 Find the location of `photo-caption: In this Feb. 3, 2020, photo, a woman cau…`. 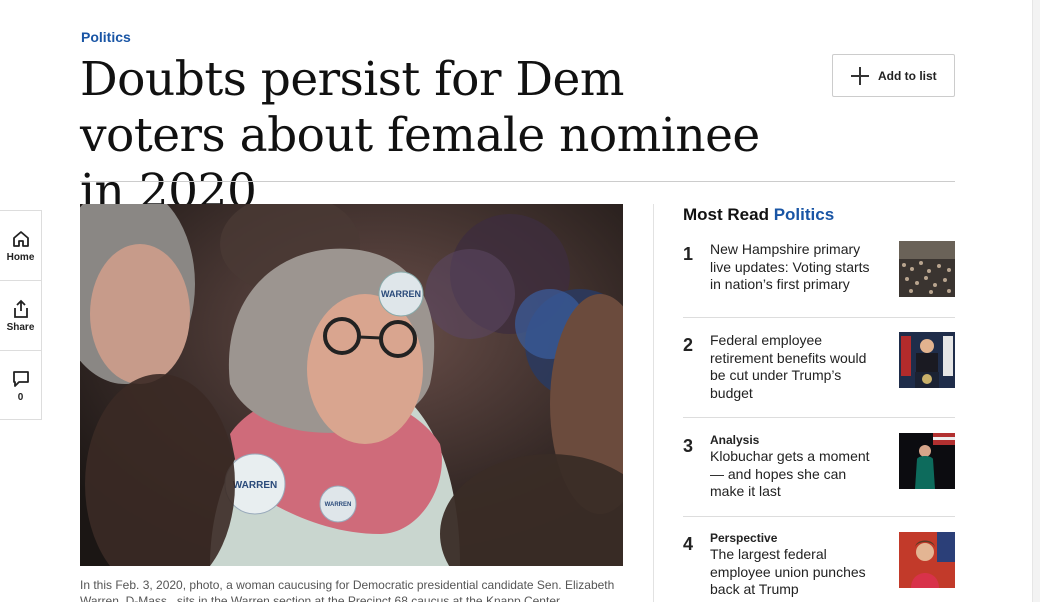

photo-caption: In this Feb. 3, 2020, photo, a woman cau… is located at coordinates (347, 590).